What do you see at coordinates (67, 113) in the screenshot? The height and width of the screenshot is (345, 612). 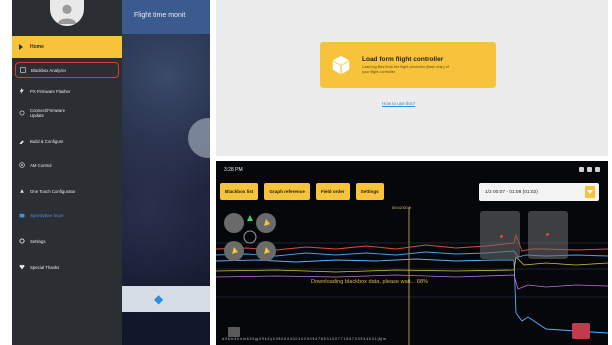 I see `menu-item: Connect/Firmware Update` at bounding box center [67, 113].